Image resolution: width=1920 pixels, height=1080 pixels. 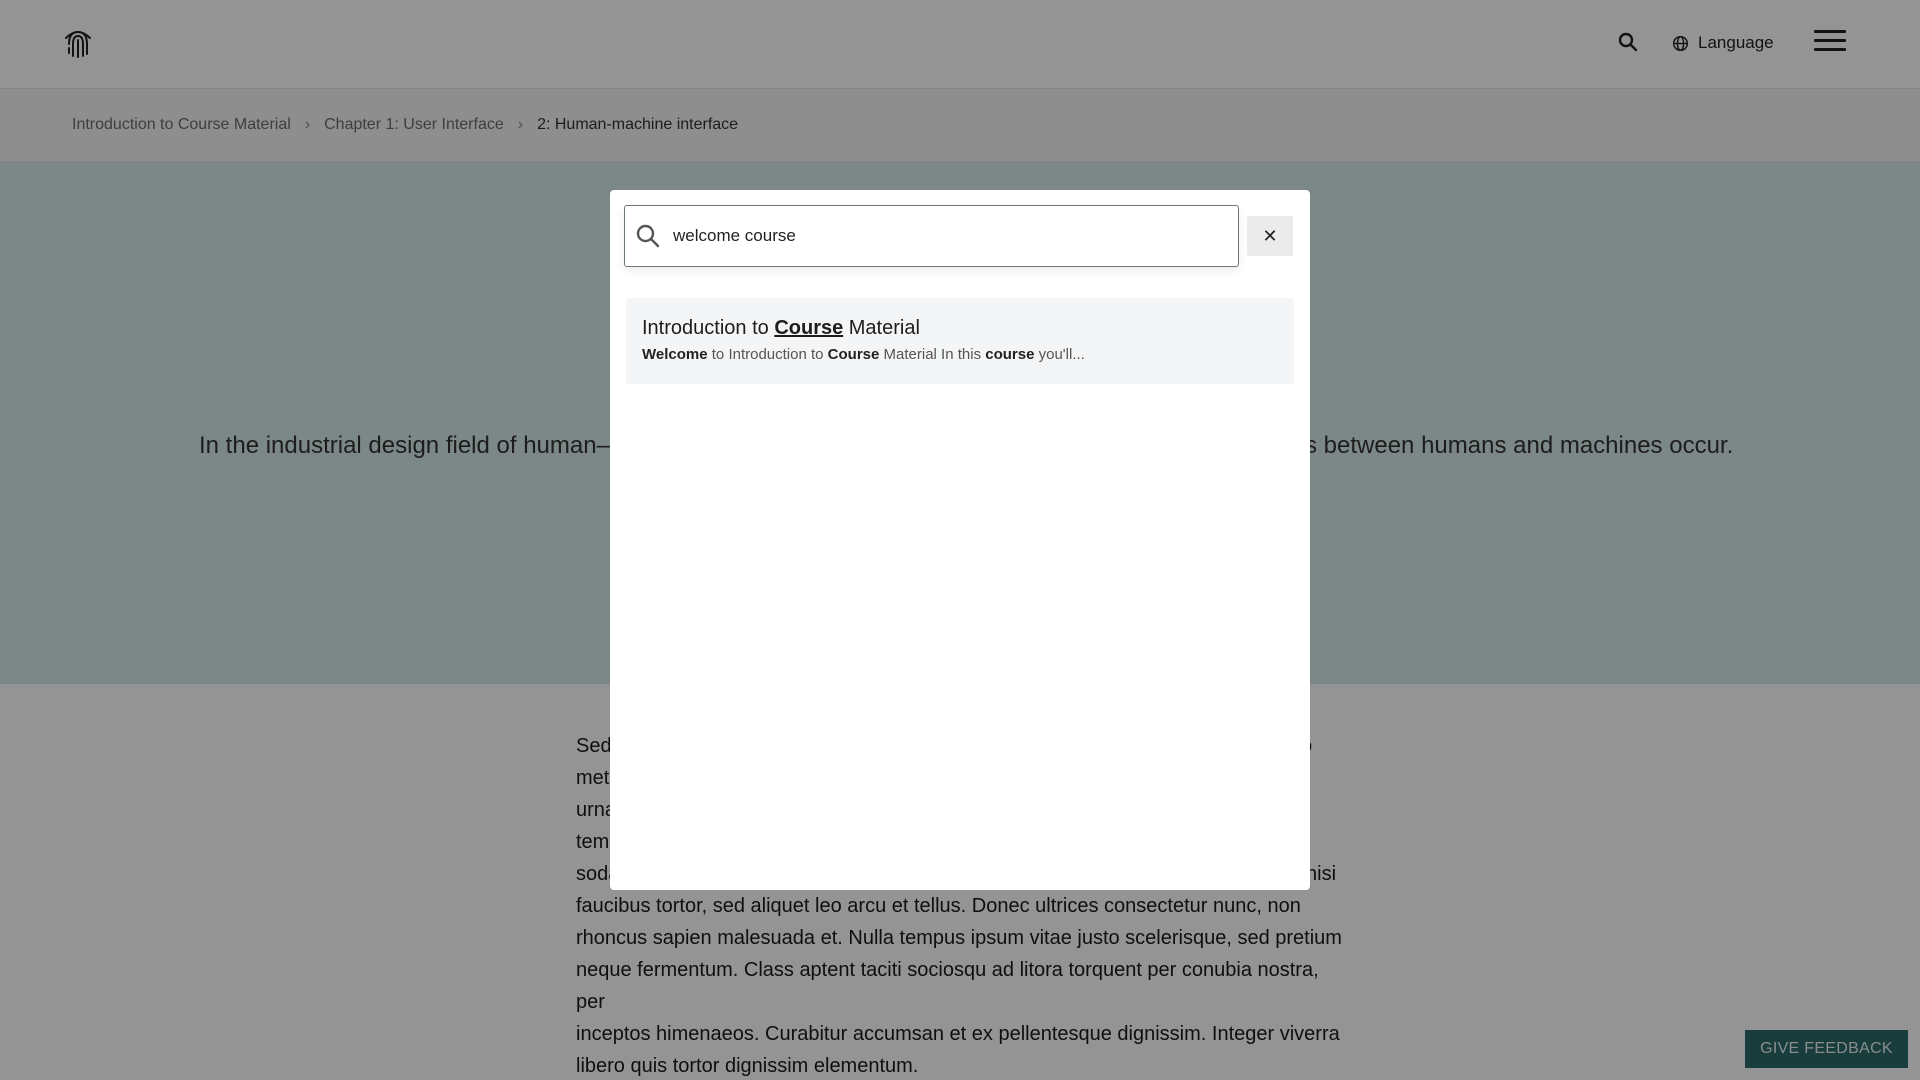 I want to click on result-title-match: Course, so click(x=809, y=328).